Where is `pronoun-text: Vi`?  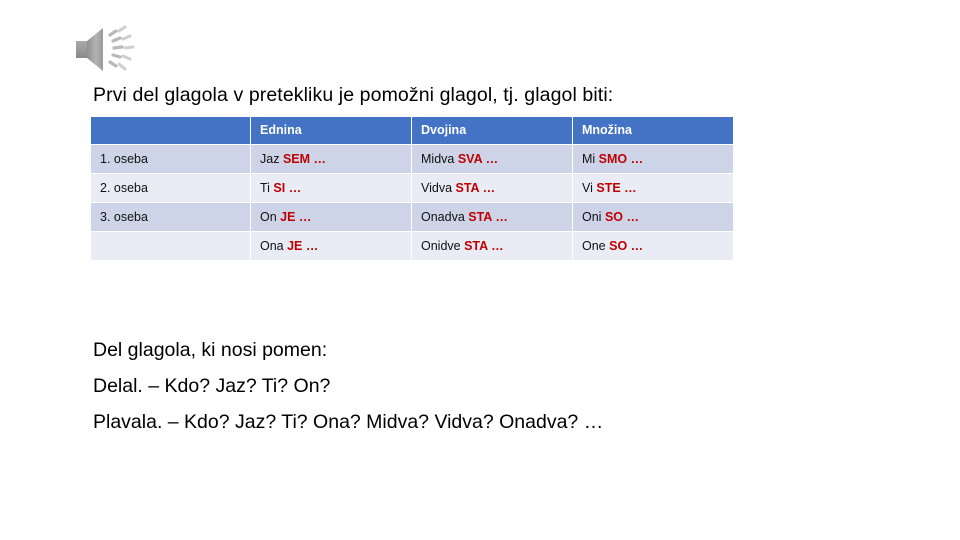
pronoun-text: Vi is located at coordinates (589, 188).